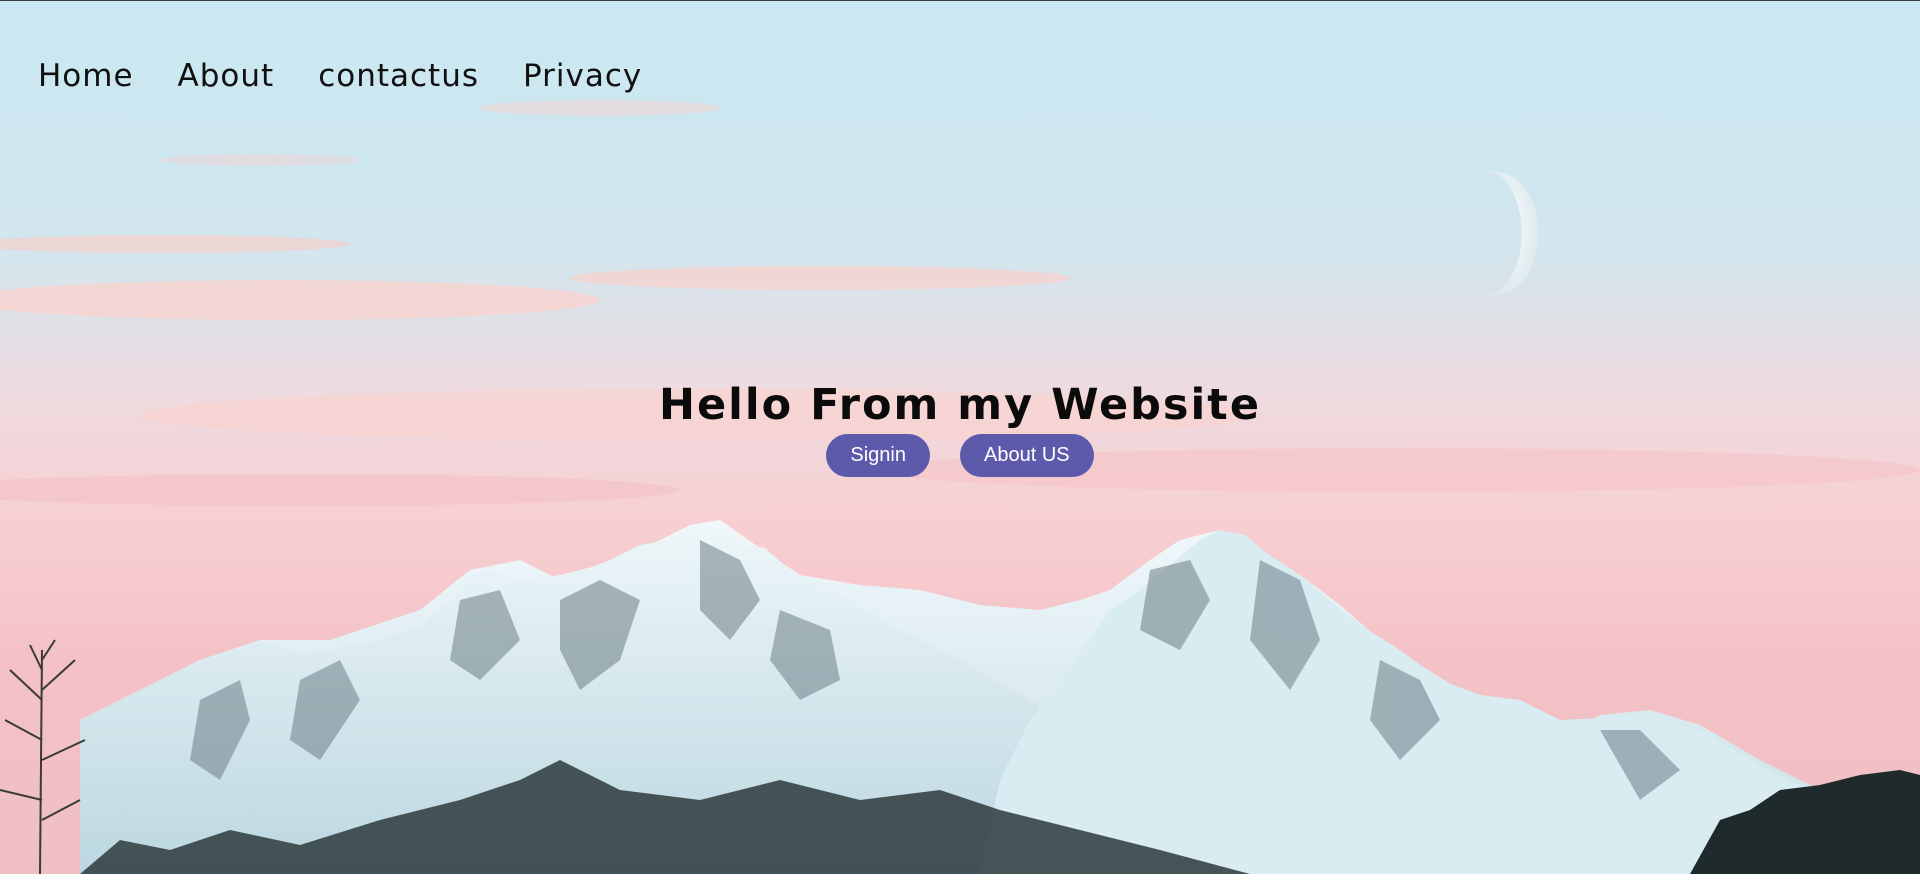 The width and height of the screenshot is (1920, 880). Describe the element at coordinates (1027, 455) in the screenshot. I see `about-us-button: About US` at that location.